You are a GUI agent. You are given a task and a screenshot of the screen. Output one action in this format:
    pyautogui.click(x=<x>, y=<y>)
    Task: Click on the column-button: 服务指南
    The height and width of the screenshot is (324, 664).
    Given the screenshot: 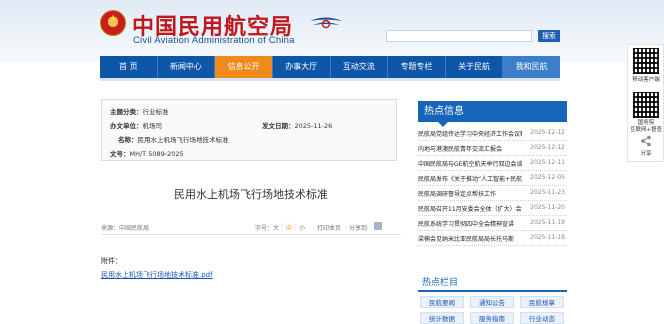 What is the action you would take?
    pyautogui.click(x=492, y=318)
    